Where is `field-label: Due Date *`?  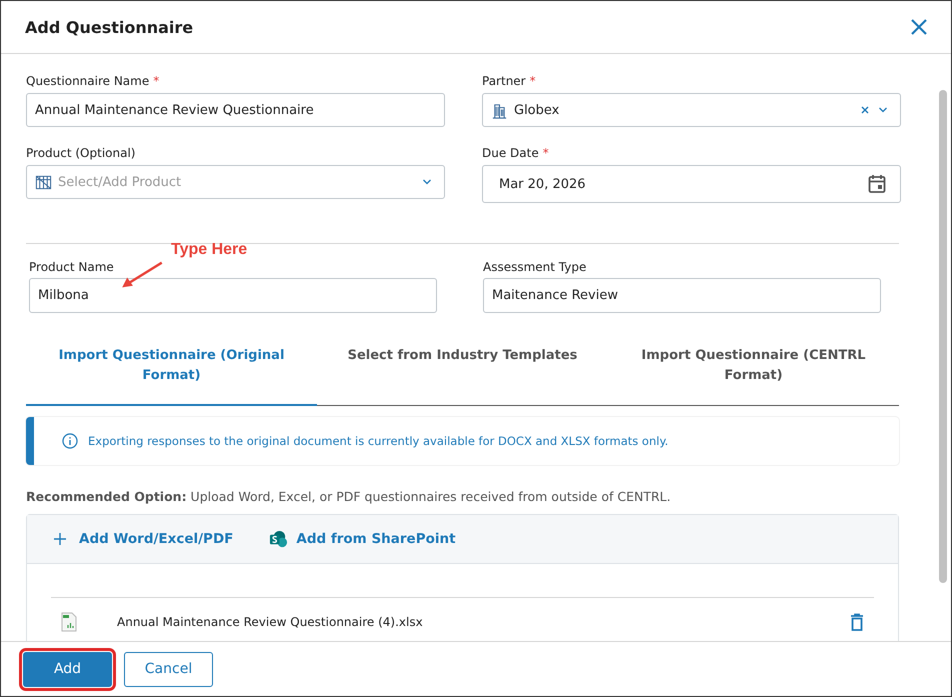 field-label: Due Date * is located at coordinates (516, 153).